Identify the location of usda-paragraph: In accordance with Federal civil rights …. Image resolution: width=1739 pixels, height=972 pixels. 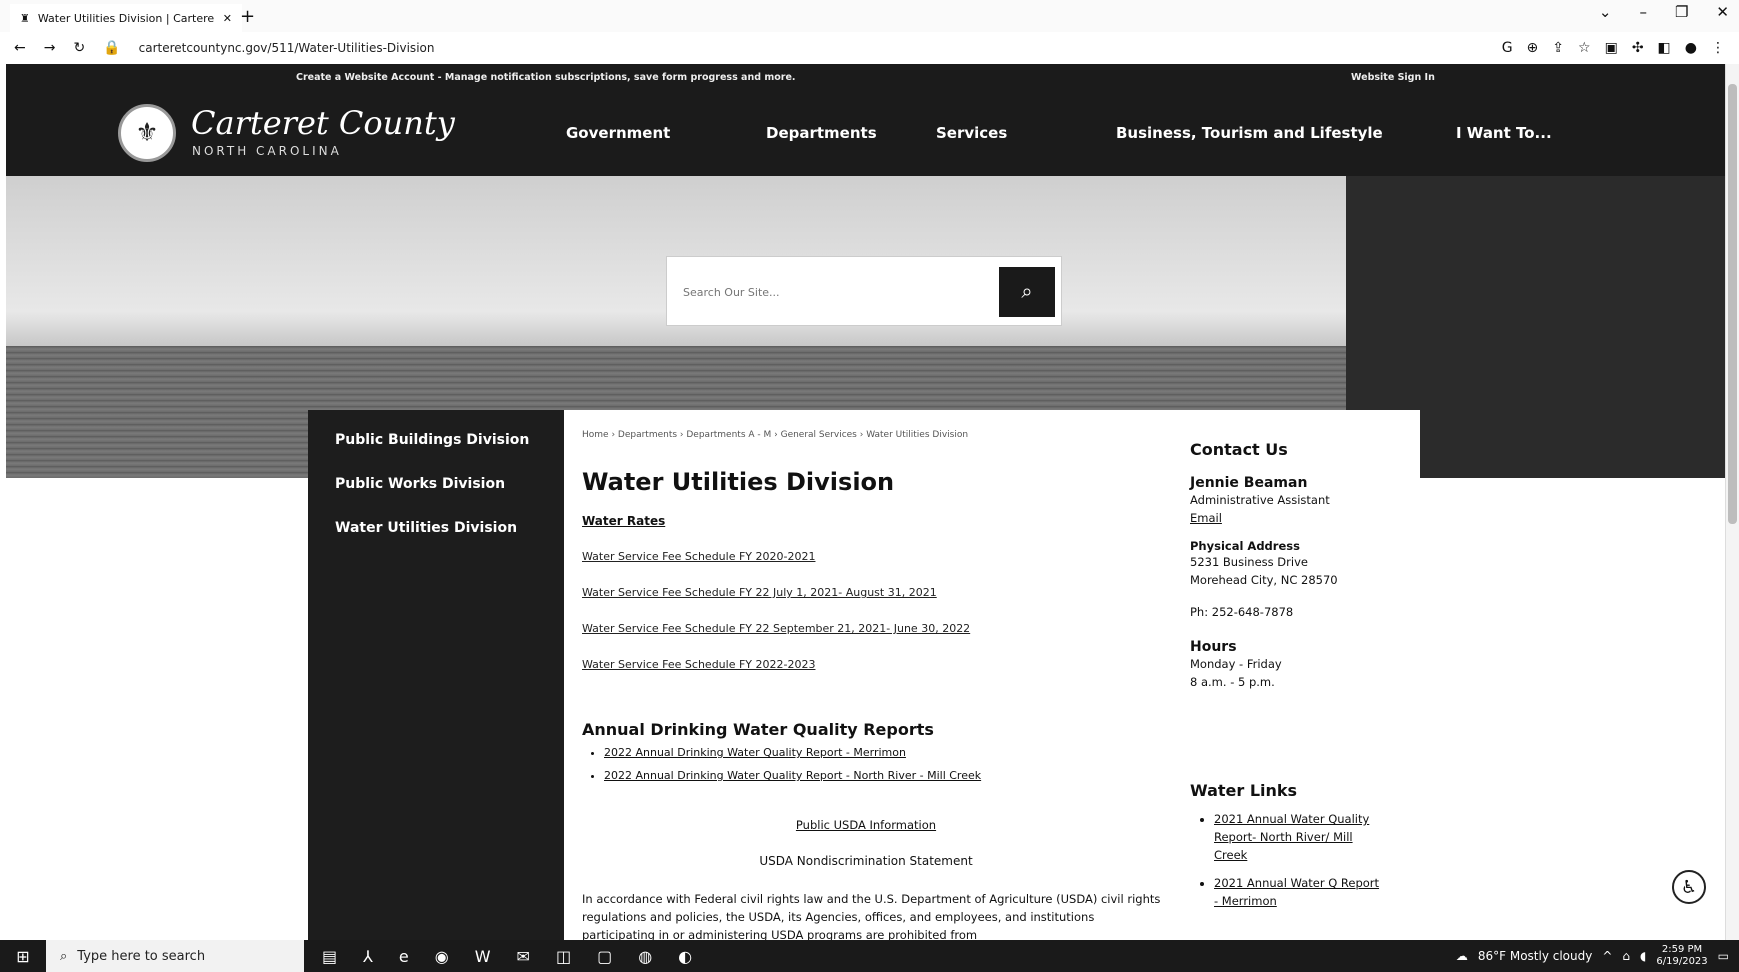
(871, 917).